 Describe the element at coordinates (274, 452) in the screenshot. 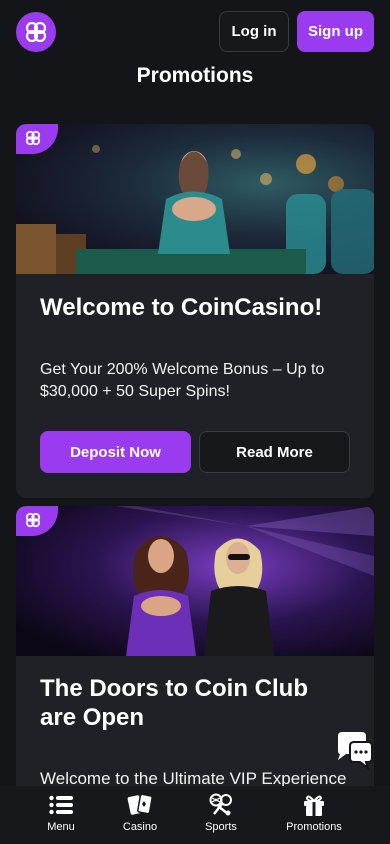

I see `read-more-button: Read More` at that location.